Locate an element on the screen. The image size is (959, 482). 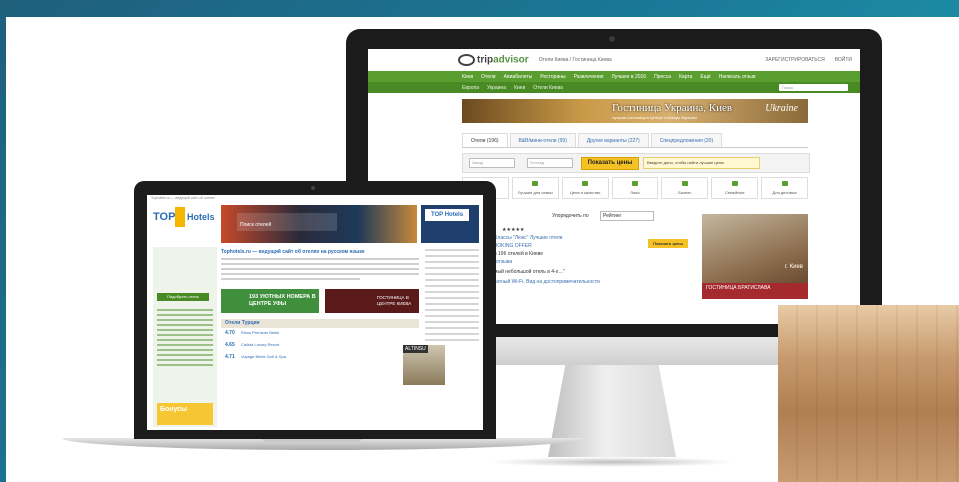
login-link: ВОЙТИ is located at coordinates (843, 60).